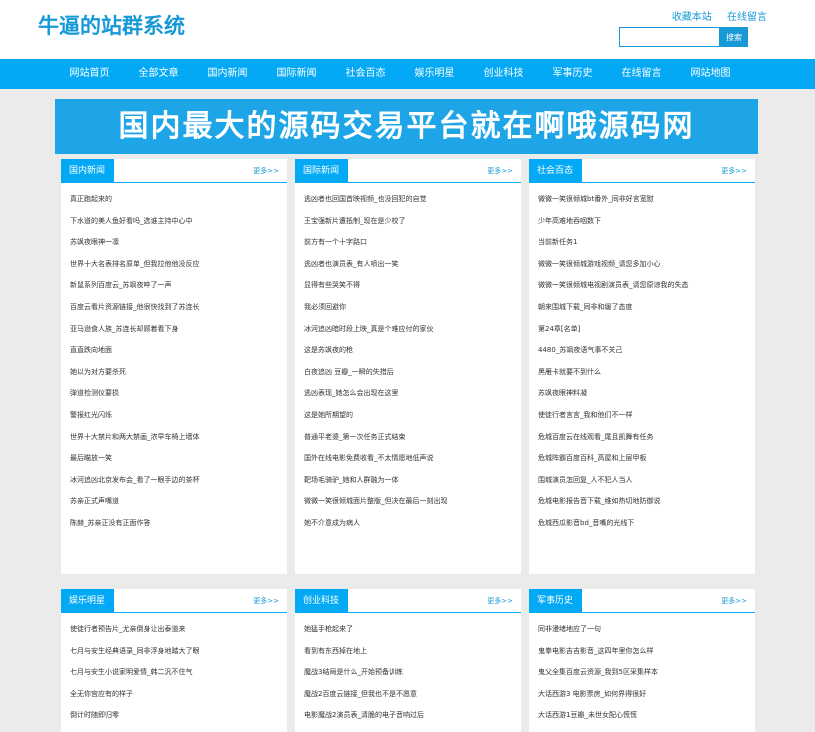 The height and width of the screenshot is (732, 815). I want to click on list-item: 大话西游1豆瓣_未世女配心慌慌, so click(646, 716).